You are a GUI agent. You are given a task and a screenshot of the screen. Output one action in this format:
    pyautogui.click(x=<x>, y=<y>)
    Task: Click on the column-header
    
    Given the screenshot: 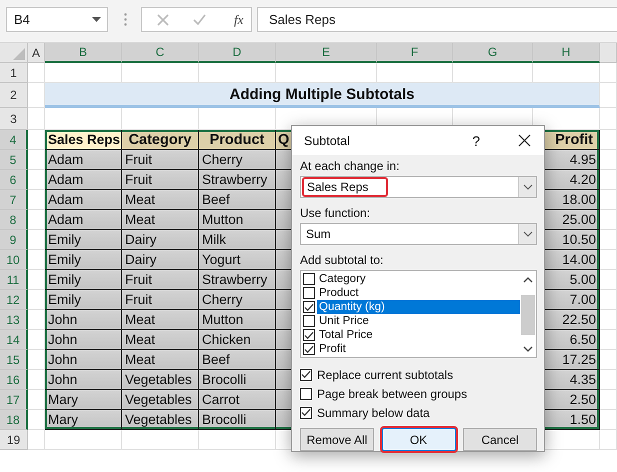 What is the action you would take?
    pyautogui.click(x=608, y=53)
    